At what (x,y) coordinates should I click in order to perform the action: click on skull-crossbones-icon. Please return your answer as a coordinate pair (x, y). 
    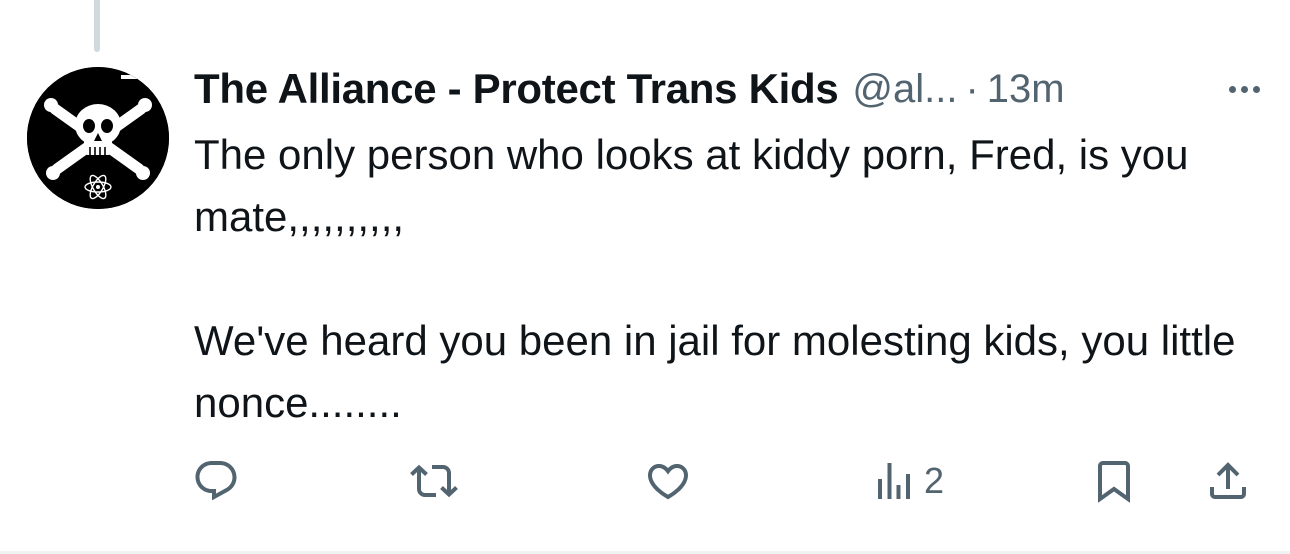
    Looking at the image, I should click on (98, 138).